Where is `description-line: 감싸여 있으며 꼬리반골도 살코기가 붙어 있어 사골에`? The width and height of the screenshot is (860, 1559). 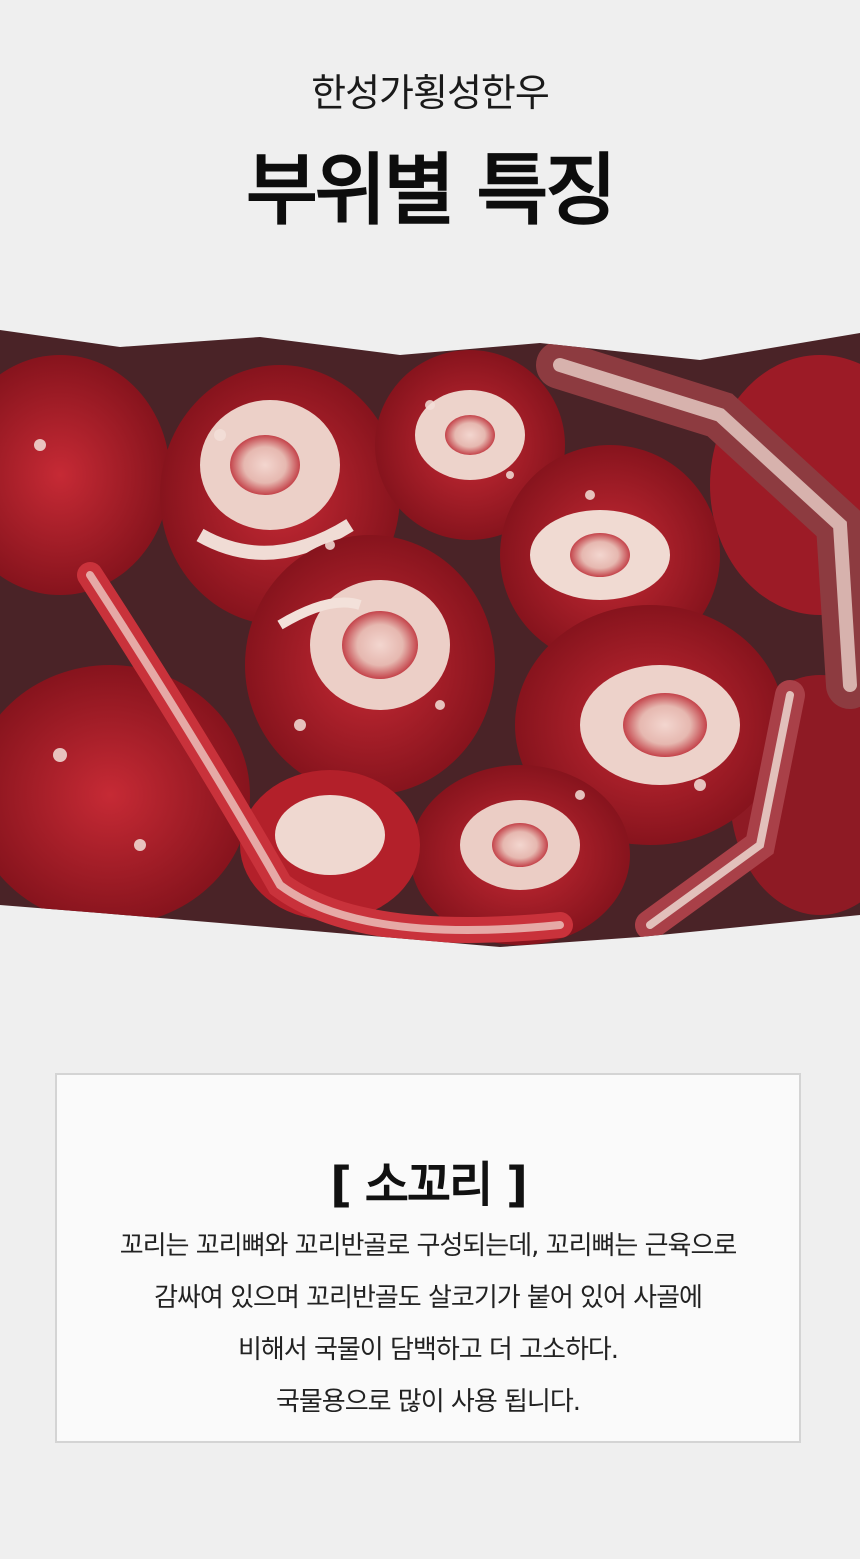 description-line: 감싸여 있으며 꼬리반골도 살코기가 붙어 있어 사골에 is located at coordinates (428, 1298).